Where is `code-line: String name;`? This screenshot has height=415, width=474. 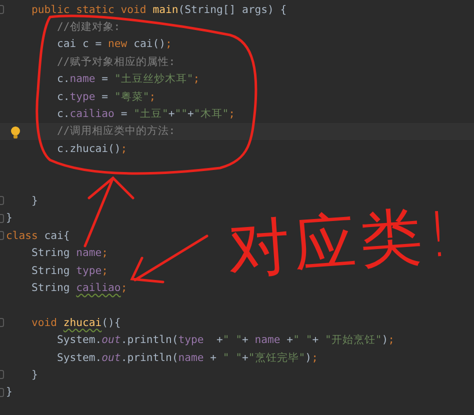 code-line: String name; is located at coordinates (70, 253).